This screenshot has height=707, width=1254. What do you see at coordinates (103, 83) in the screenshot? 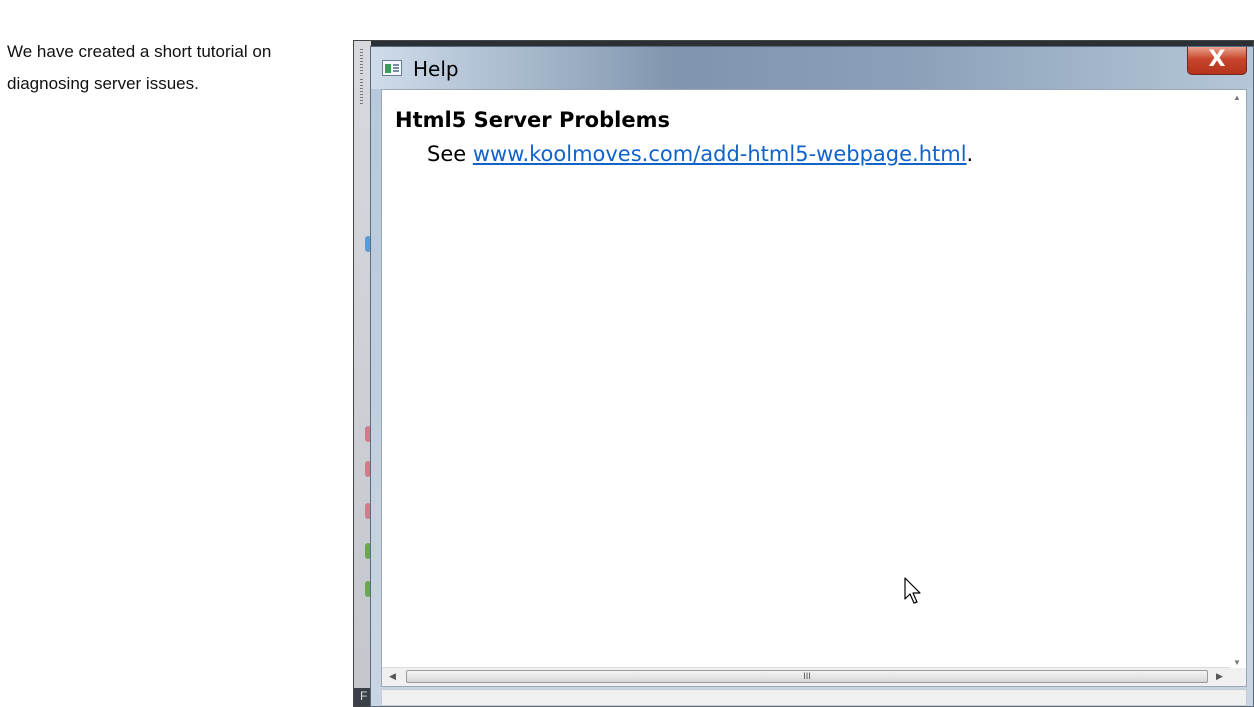
I see `intro-line-2: diagnosing server issues.` at bounding box center [103, 83].